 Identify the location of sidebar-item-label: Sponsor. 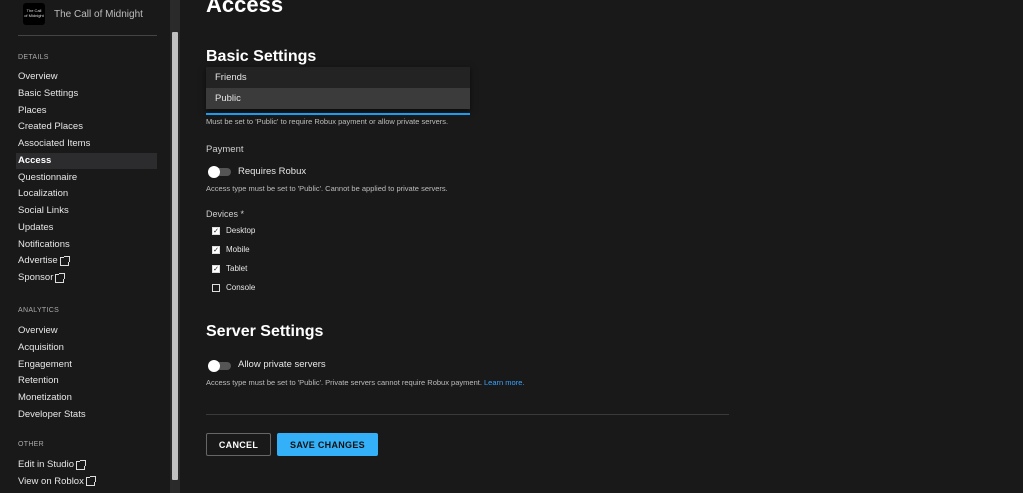
(36, 277).